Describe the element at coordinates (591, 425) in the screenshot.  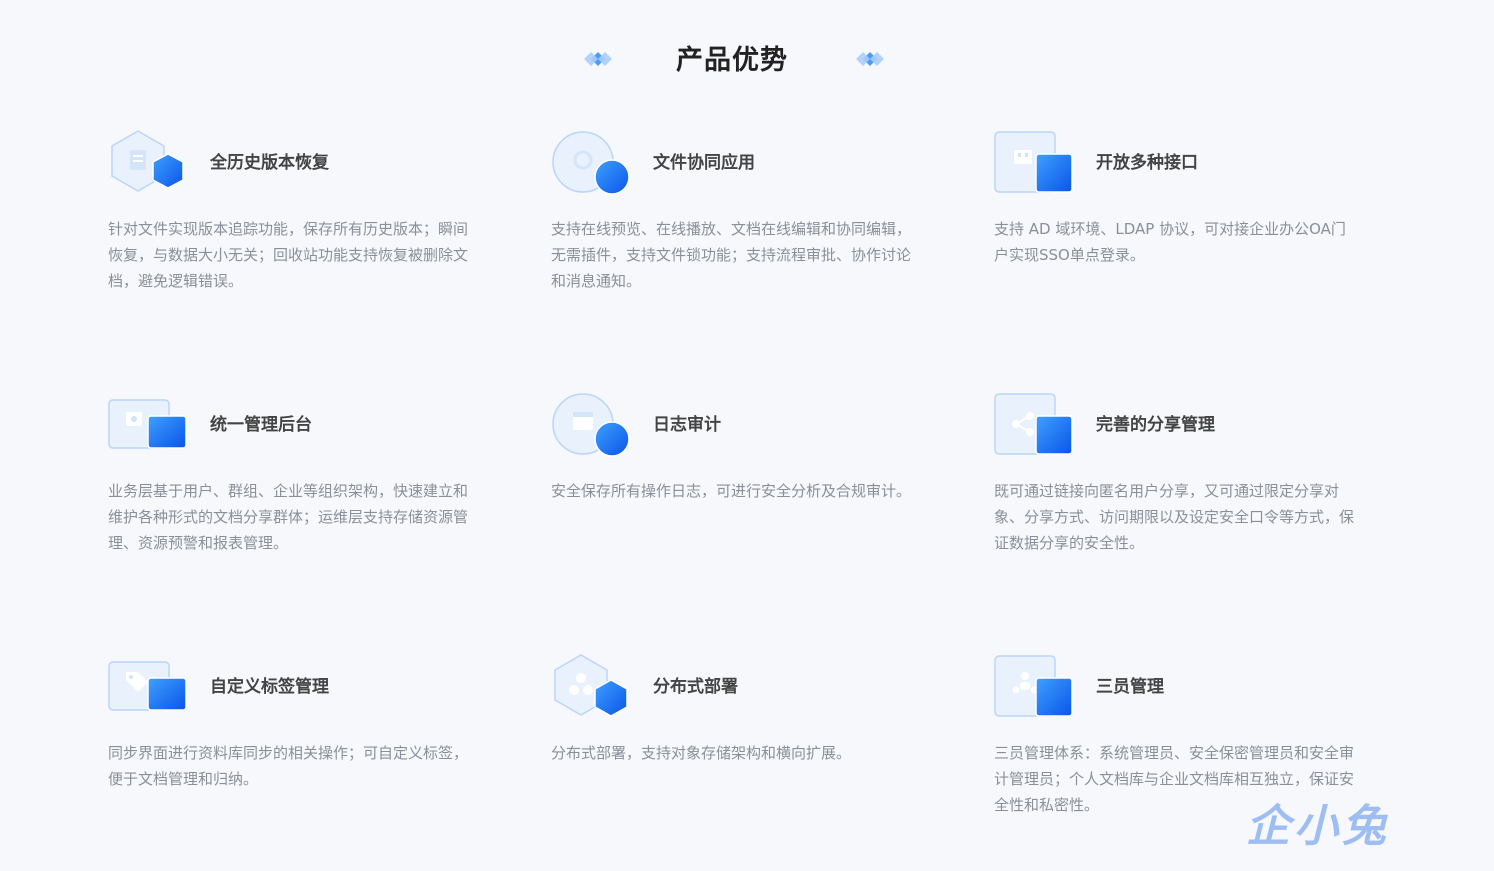
I see `circle-log-icon` at that location.